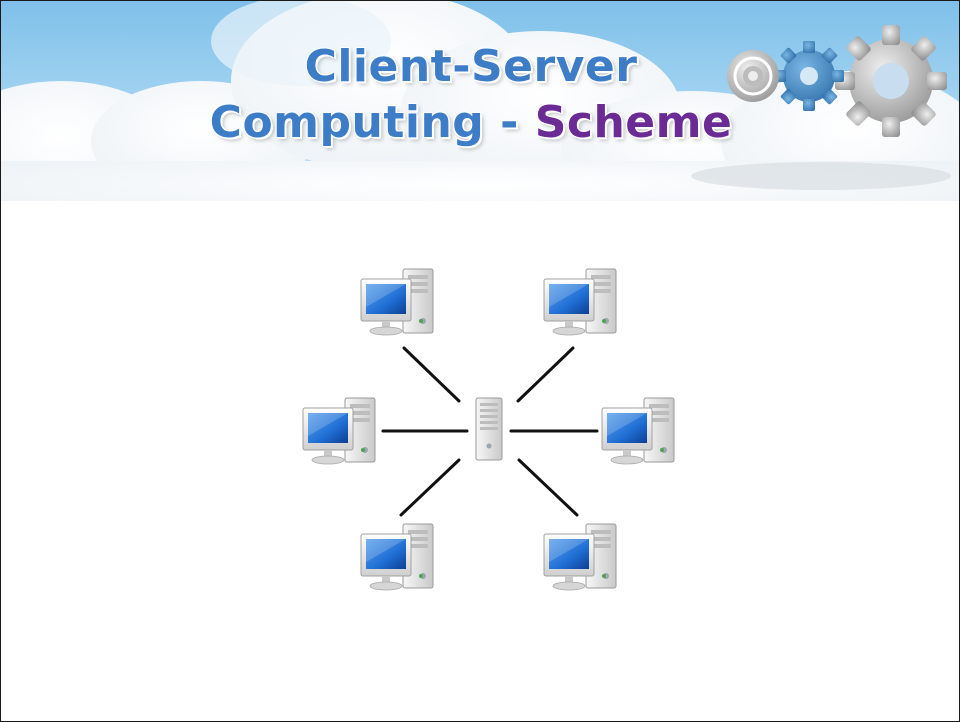 Image resolution: width=960 pixels, height=722 pixels. I want to click on server-icon, so click(489, 429).